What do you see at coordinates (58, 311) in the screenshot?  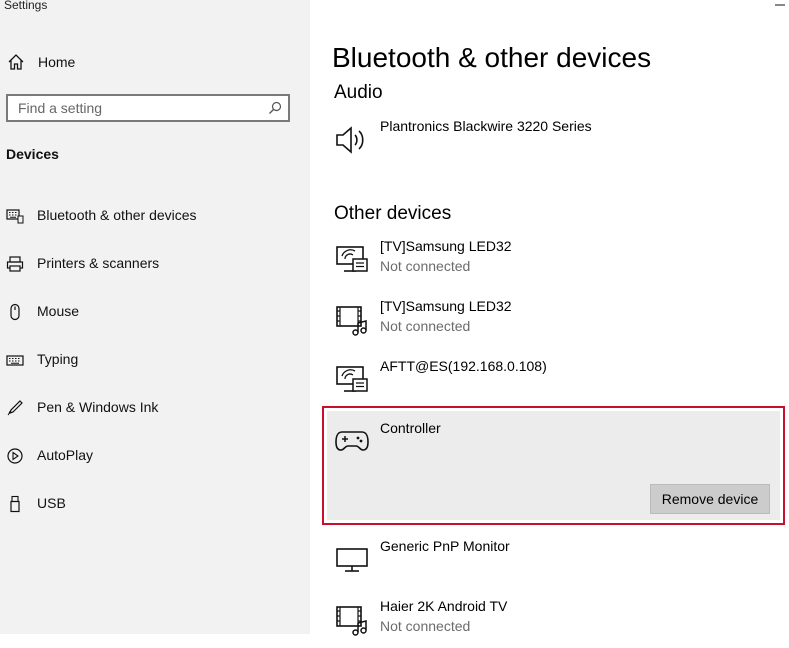 I see `sidebar-item-label: Mouse` at bounding box center [58, 311].